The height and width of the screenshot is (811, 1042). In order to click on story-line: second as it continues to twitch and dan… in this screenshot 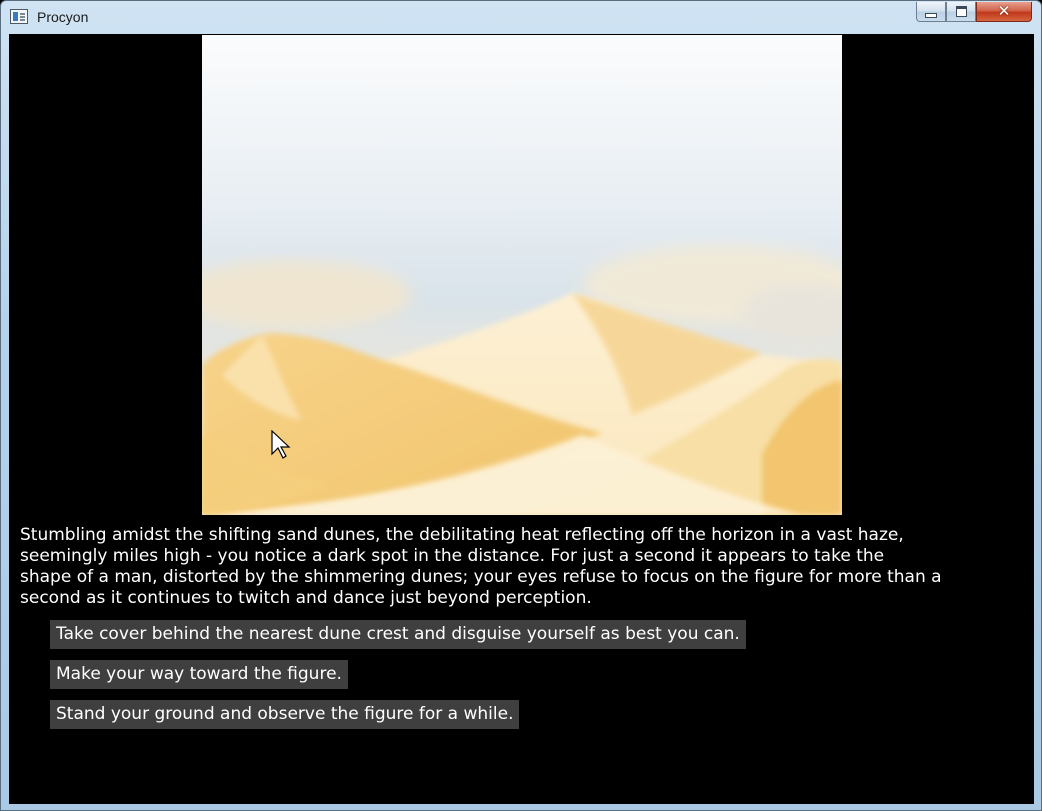, I will do `click(306, 598)`.